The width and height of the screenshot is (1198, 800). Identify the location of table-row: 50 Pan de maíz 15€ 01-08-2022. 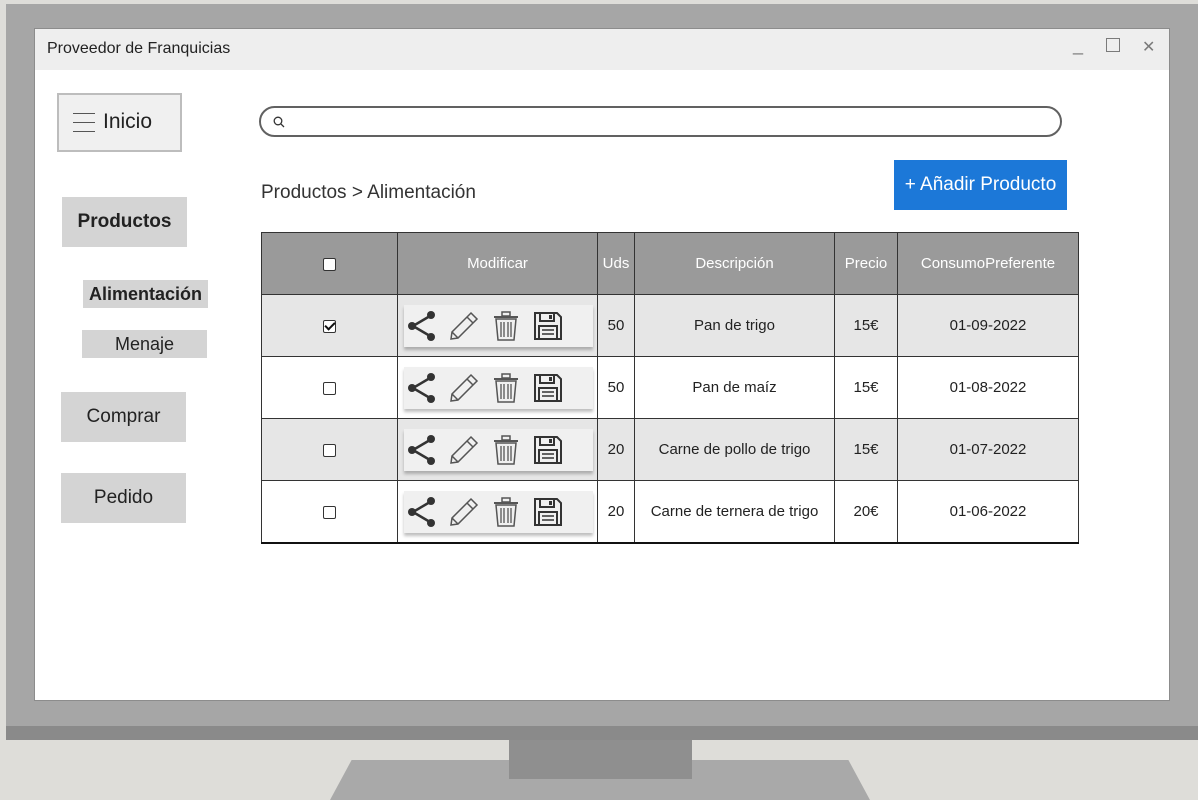
(670, 387).